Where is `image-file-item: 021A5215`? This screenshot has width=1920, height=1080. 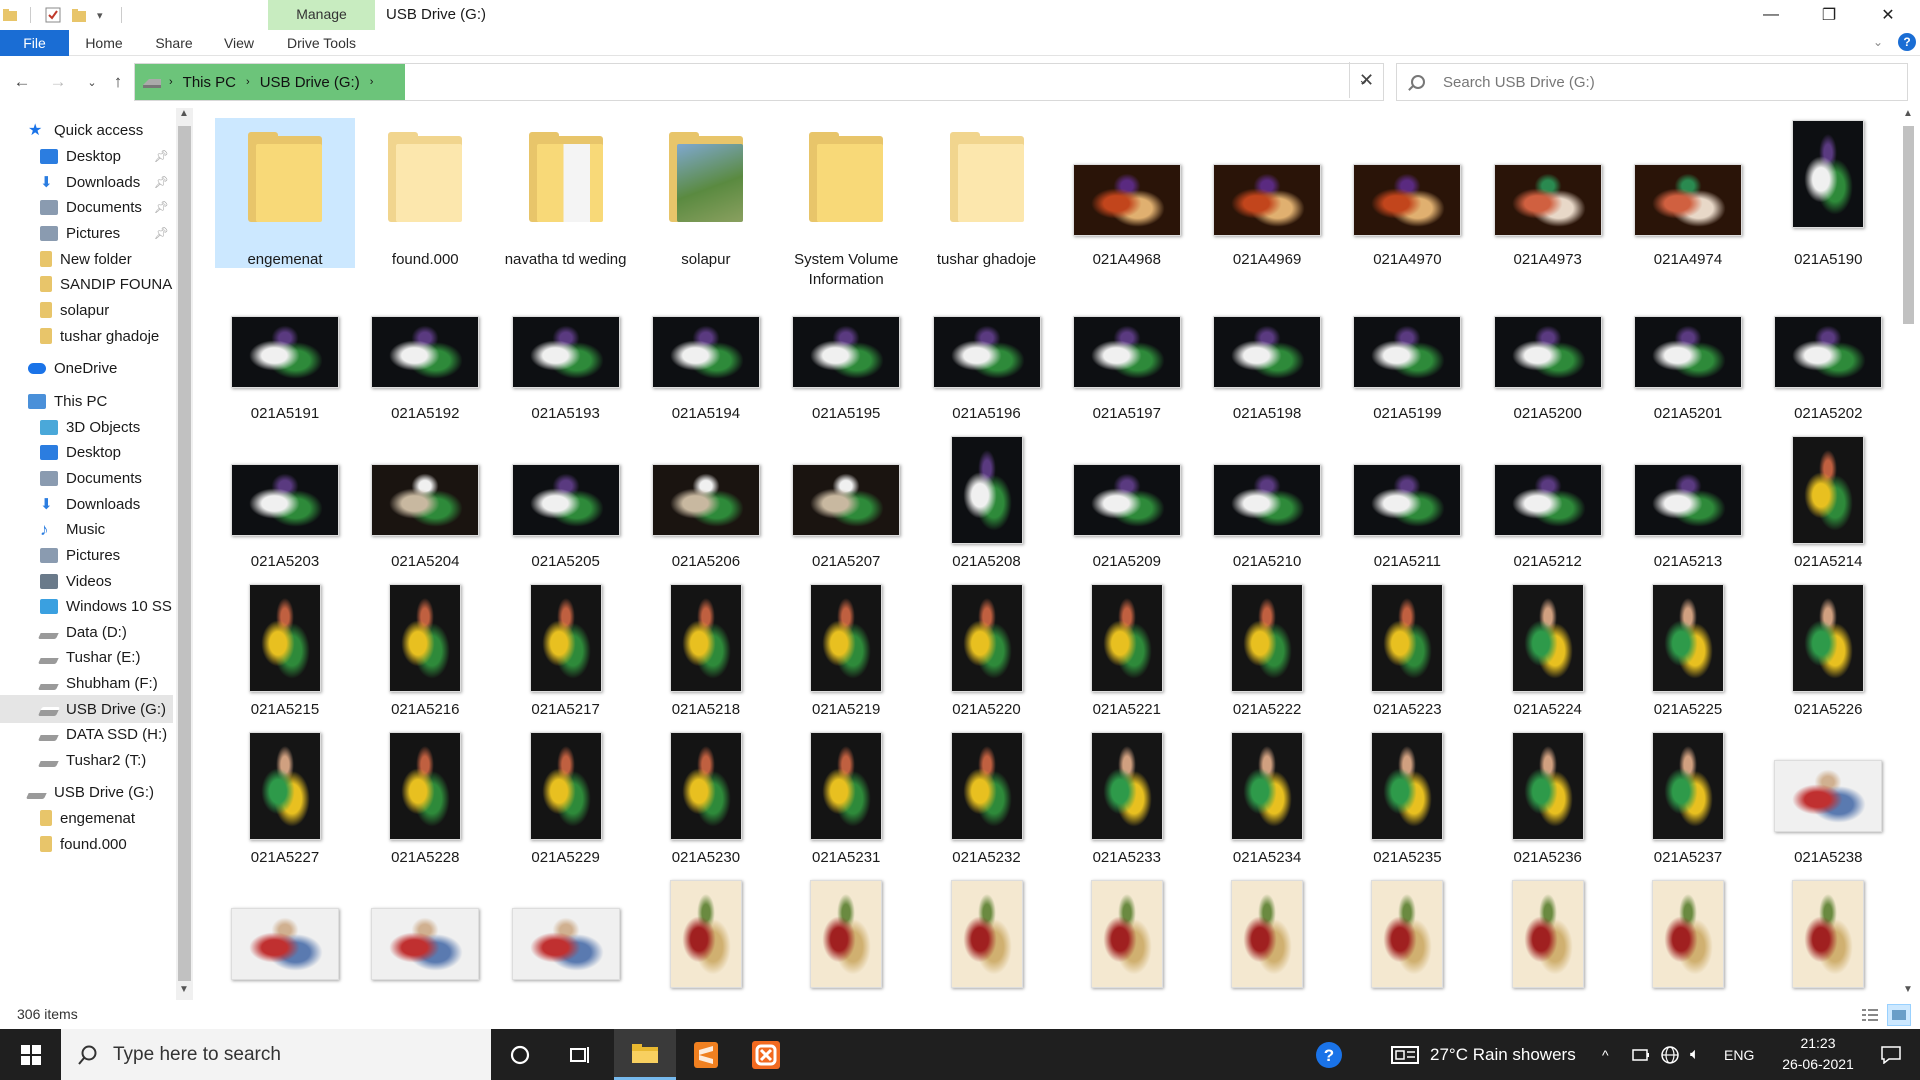 image-file-item: 021A5215 is located at coordinates (285, 657).